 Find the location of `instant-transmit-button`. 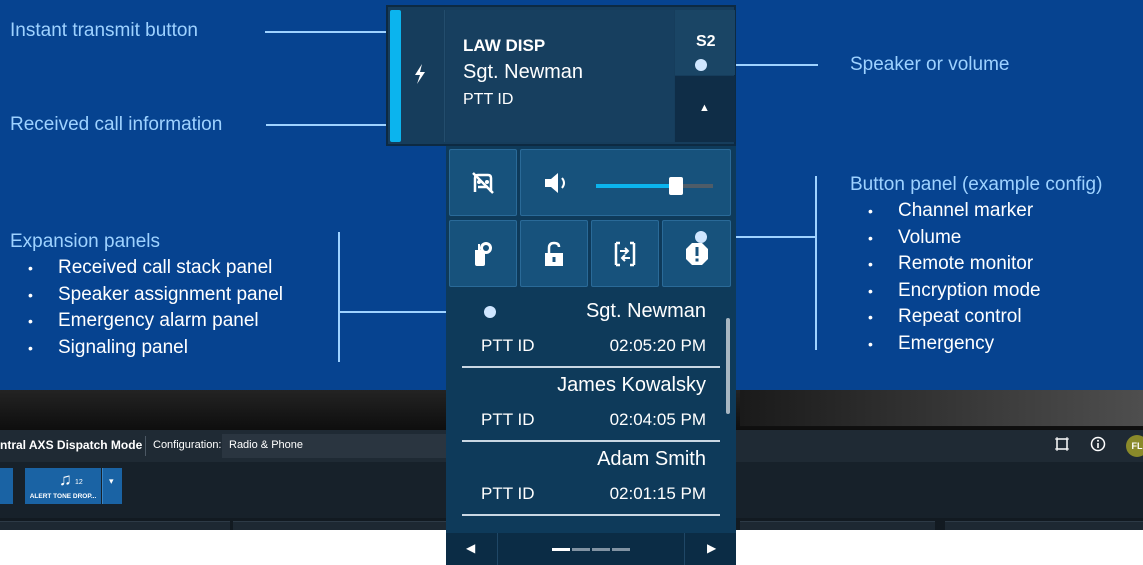

instant-transmit-button is located at coordinates (423, 76).